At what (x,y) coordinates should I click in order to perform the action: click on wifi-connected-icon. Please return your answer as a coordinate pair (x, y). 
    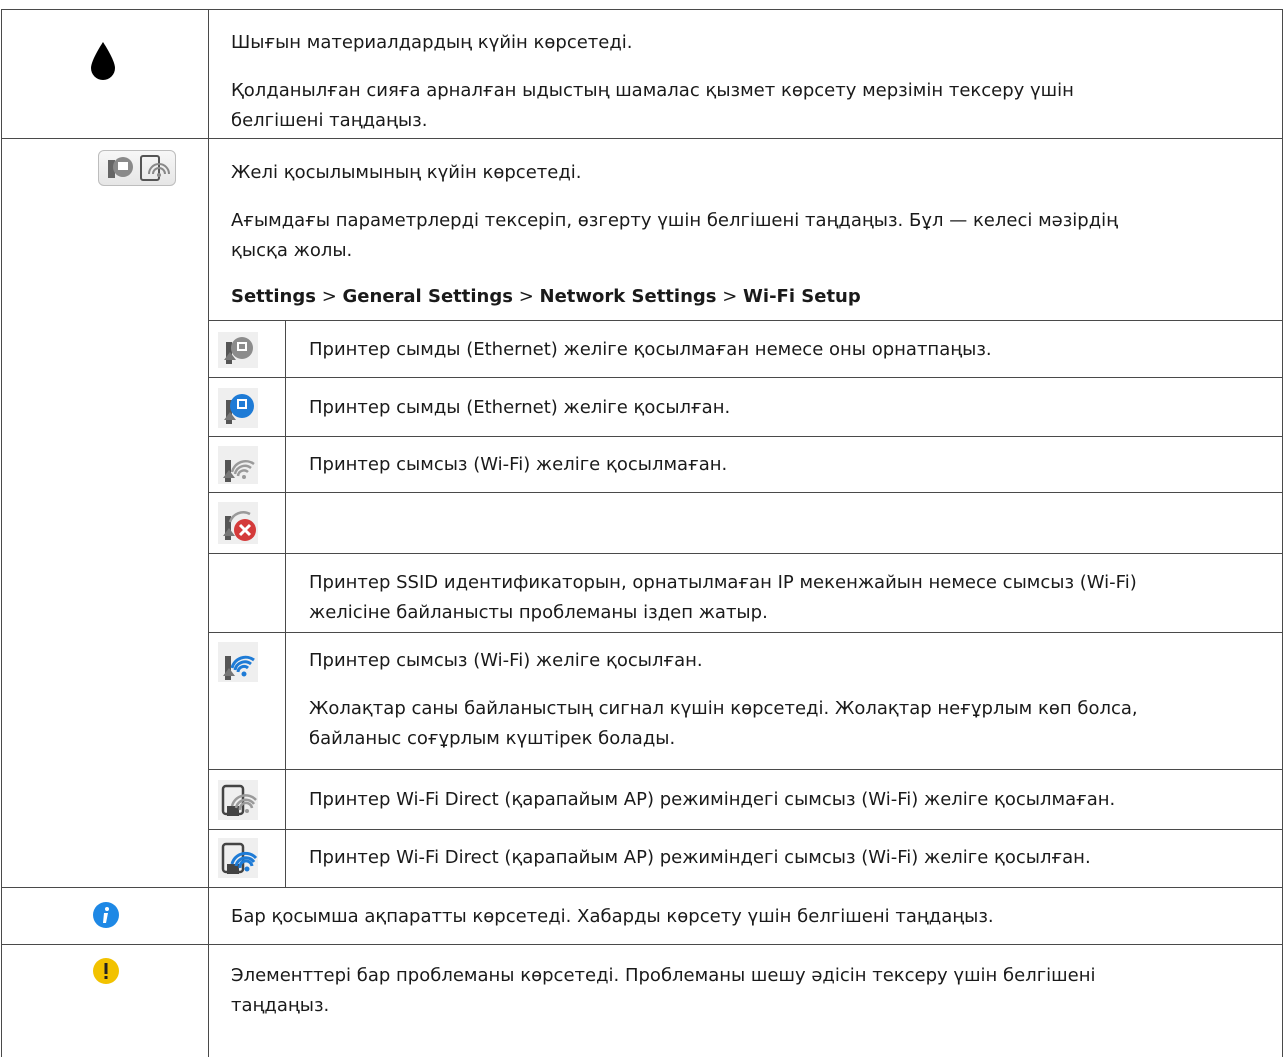
    Looking at the image, I should click on (238, 662).